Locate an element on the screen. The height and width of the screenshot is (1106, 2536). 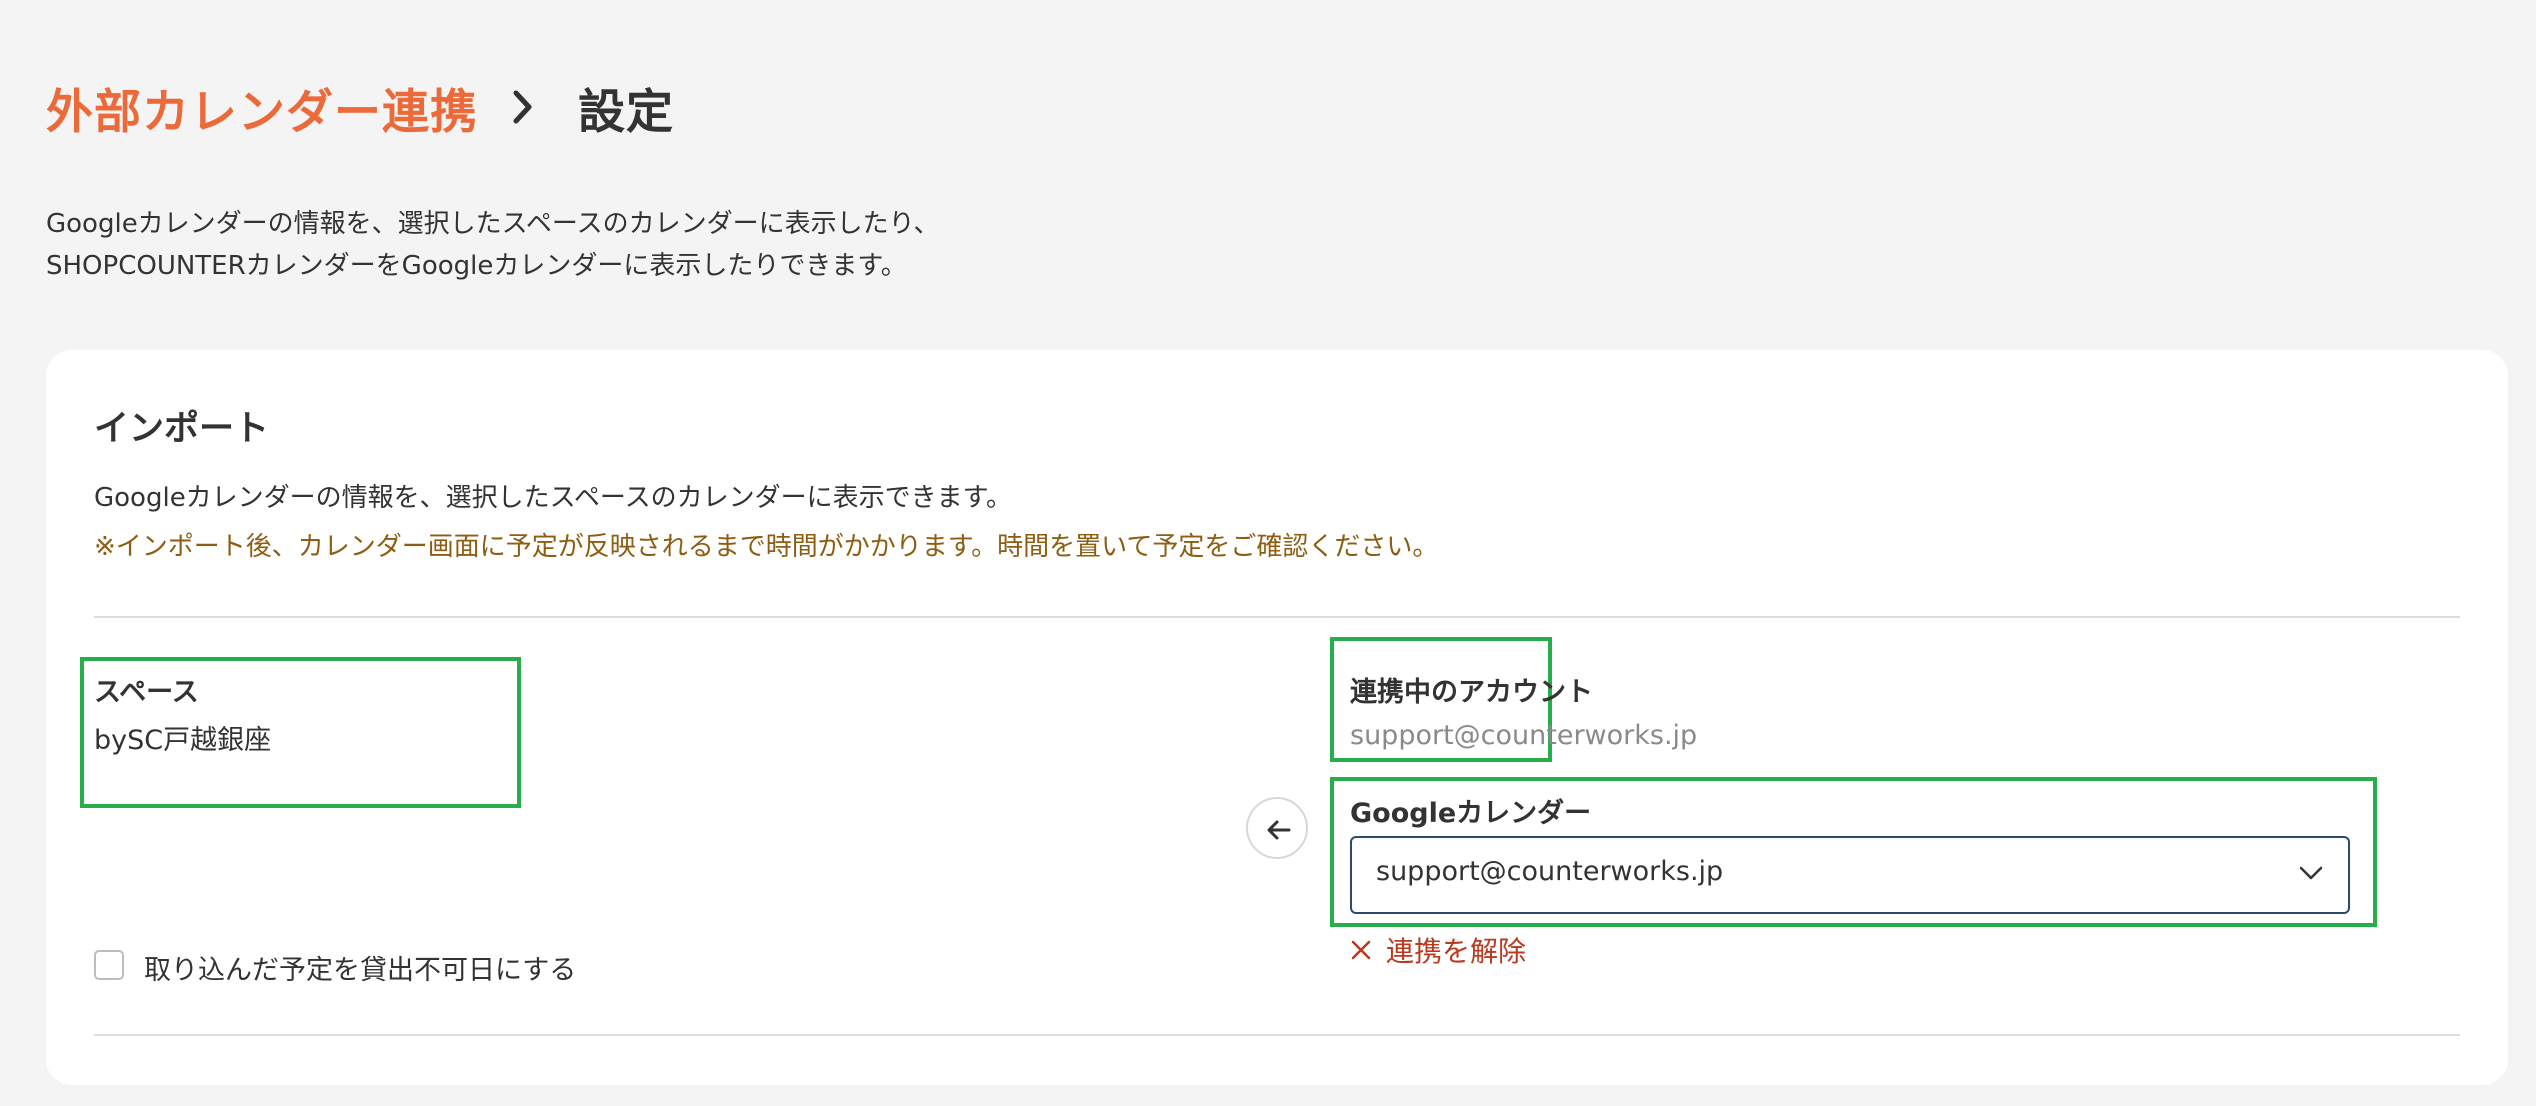
chevron-right-icon is located at coordinates (529, 107).